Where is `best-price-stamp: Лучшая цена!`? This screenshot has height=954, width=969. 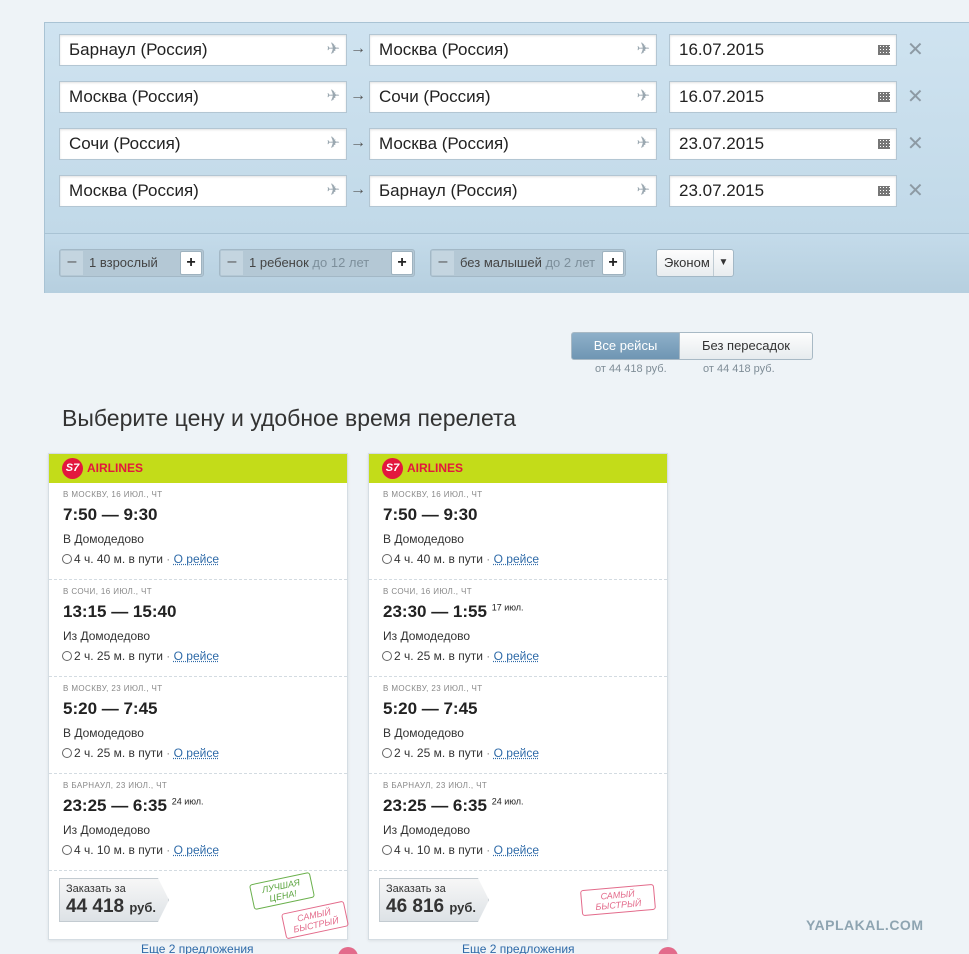 best-price-stamp: Лучшая цена! is located at coordinates (282, 891).